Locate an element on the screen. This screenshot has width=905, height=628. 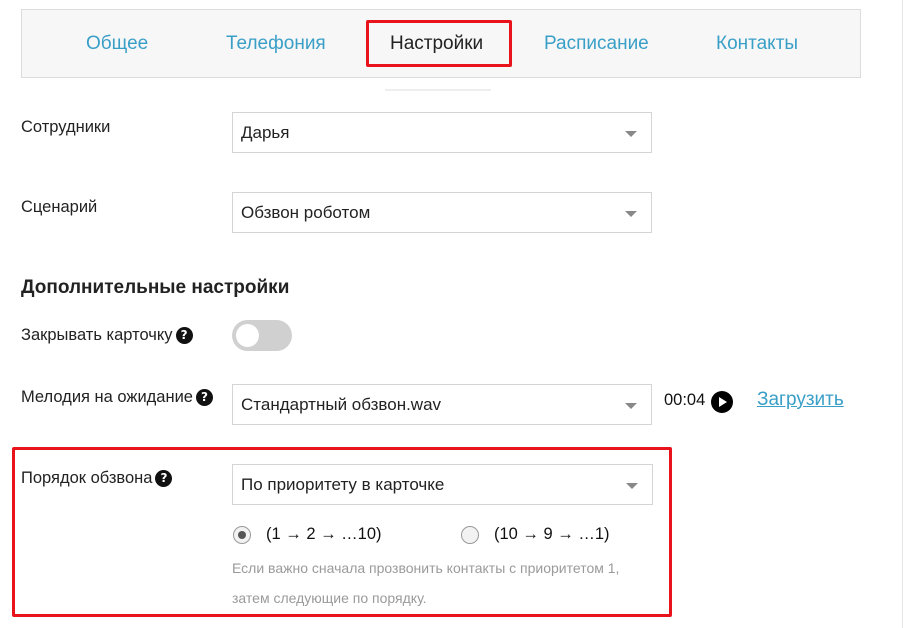
hold-melody-label: Мелодия на ожидание? is located at coordinates (117, 397).